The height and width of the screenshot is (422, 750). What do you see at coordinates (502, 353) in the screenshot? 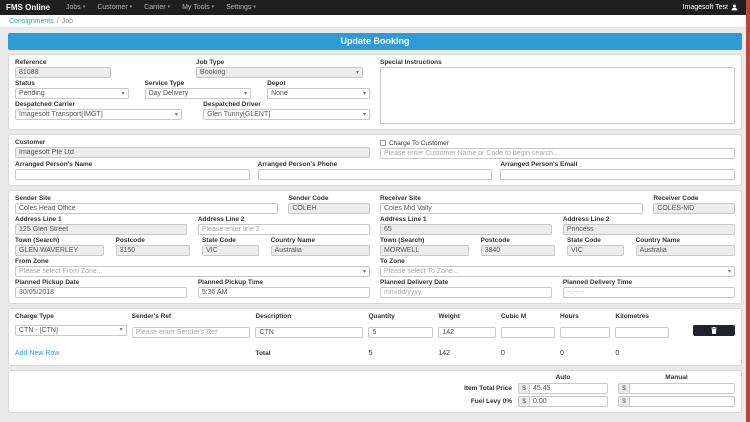
I see `total-cubic-m: 0` at bounding box center [502, 353].